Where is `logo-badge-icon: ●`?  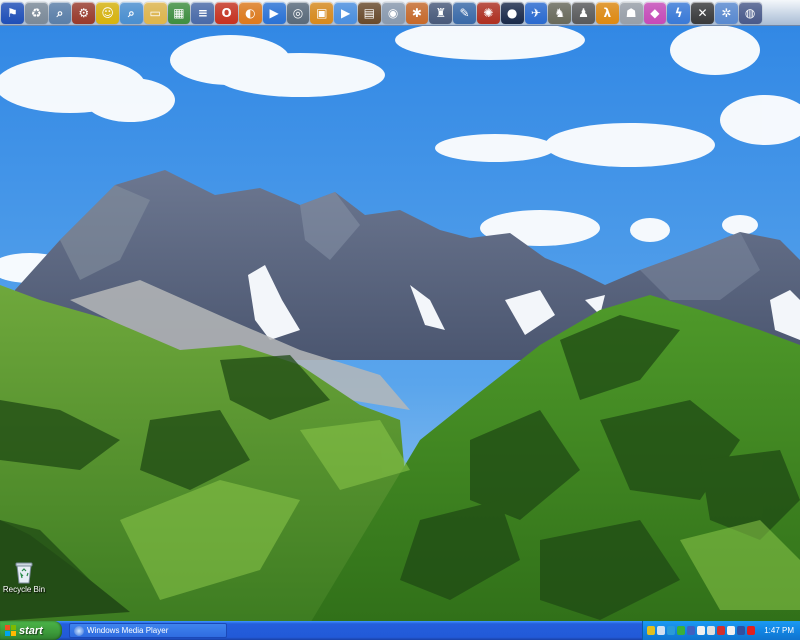
logo-badge-icon: ● is located at coordinates (512, 12).